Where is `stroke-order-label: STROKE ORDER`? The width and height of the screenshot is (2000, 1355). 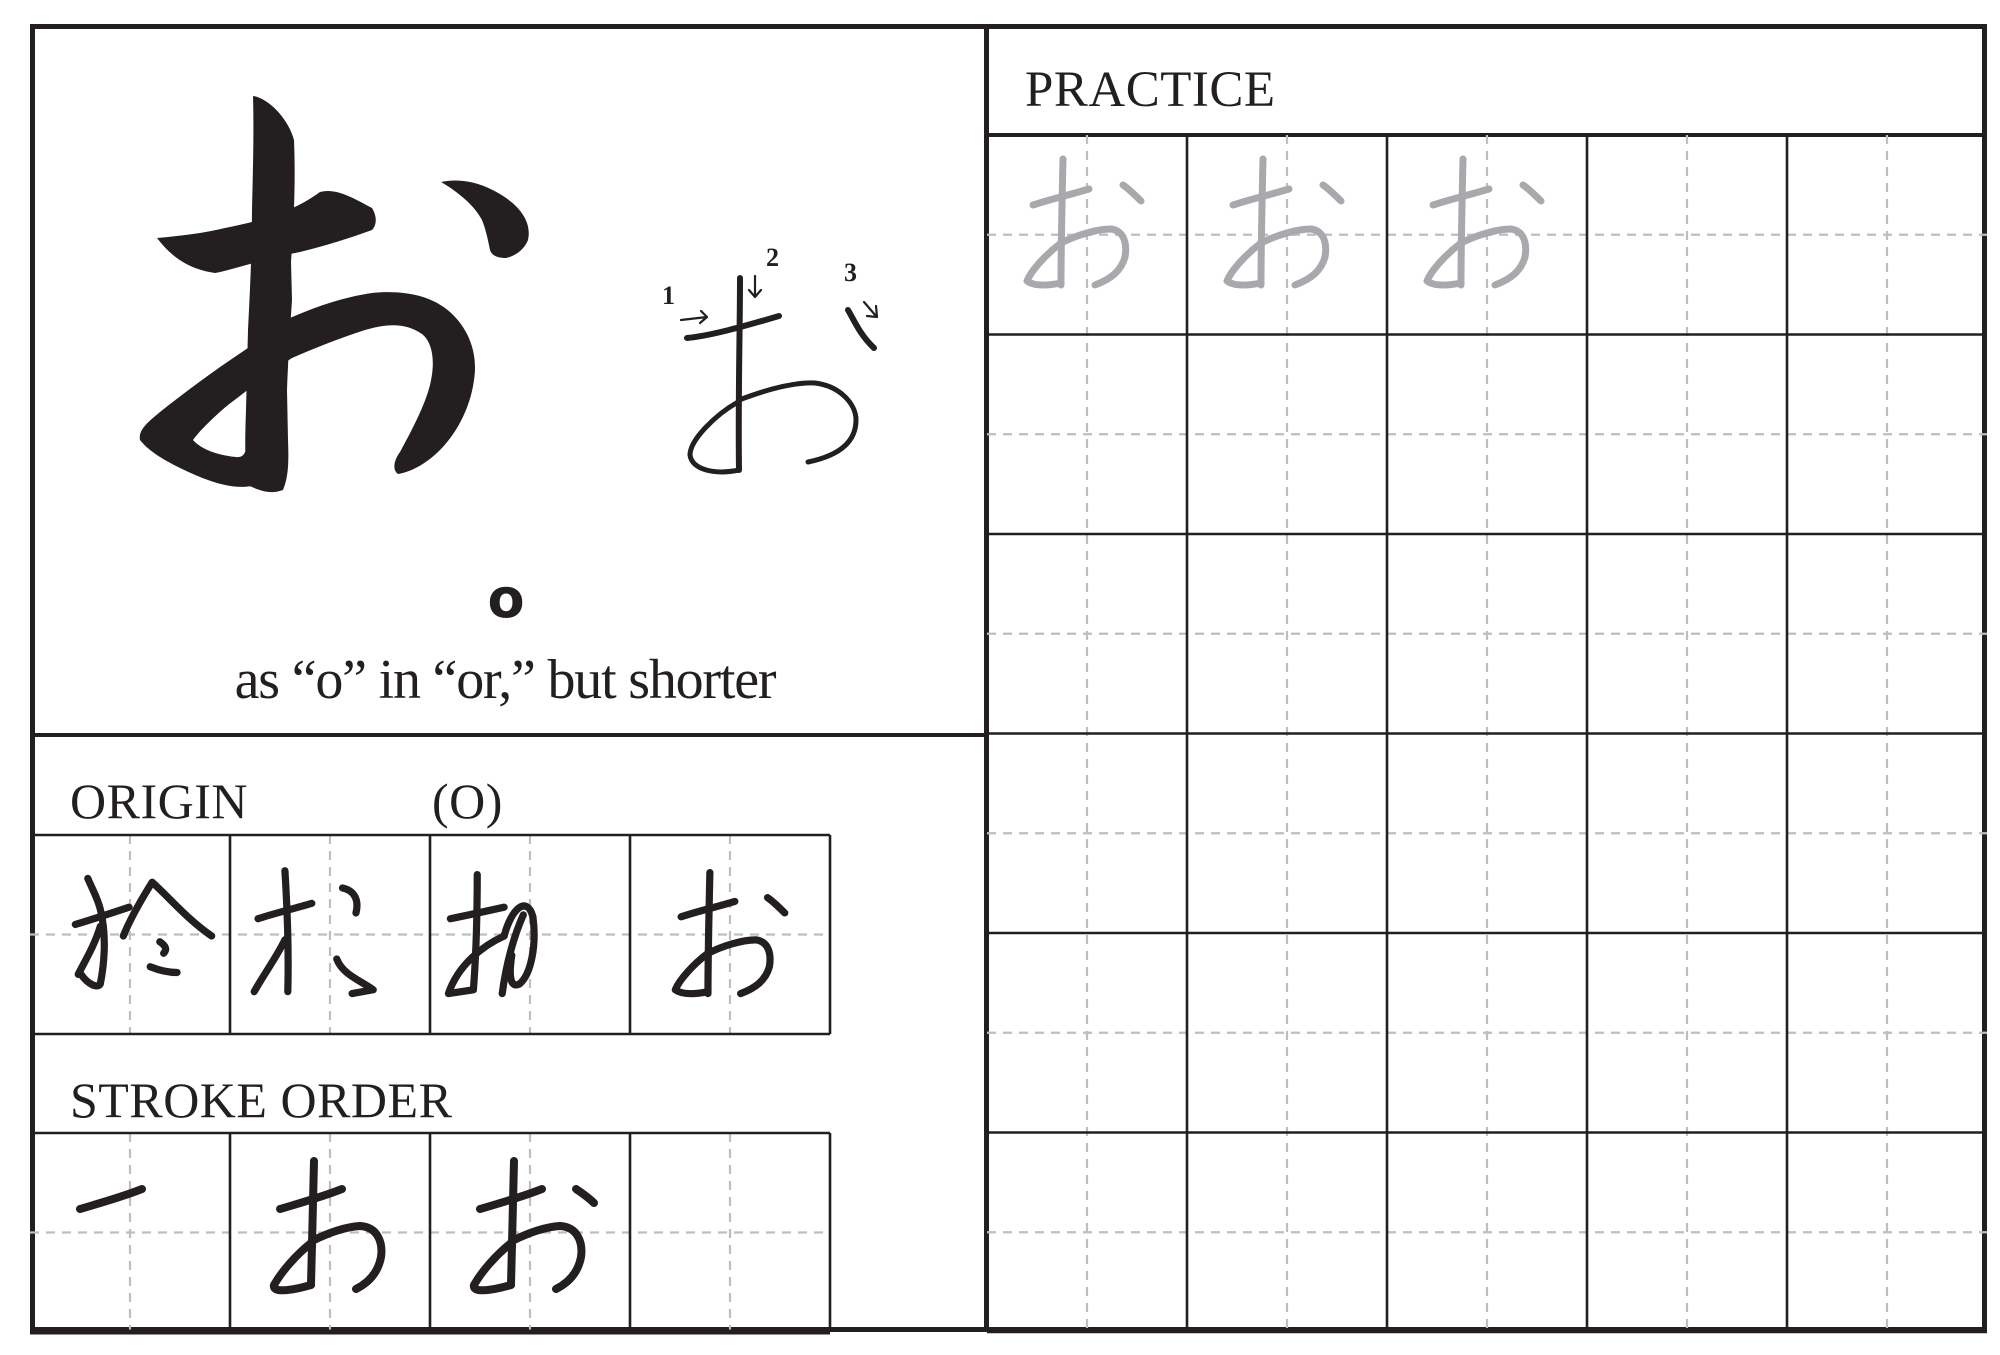 stroke-order-label: STROKE ORDER is located at coordinates (261, 1100).